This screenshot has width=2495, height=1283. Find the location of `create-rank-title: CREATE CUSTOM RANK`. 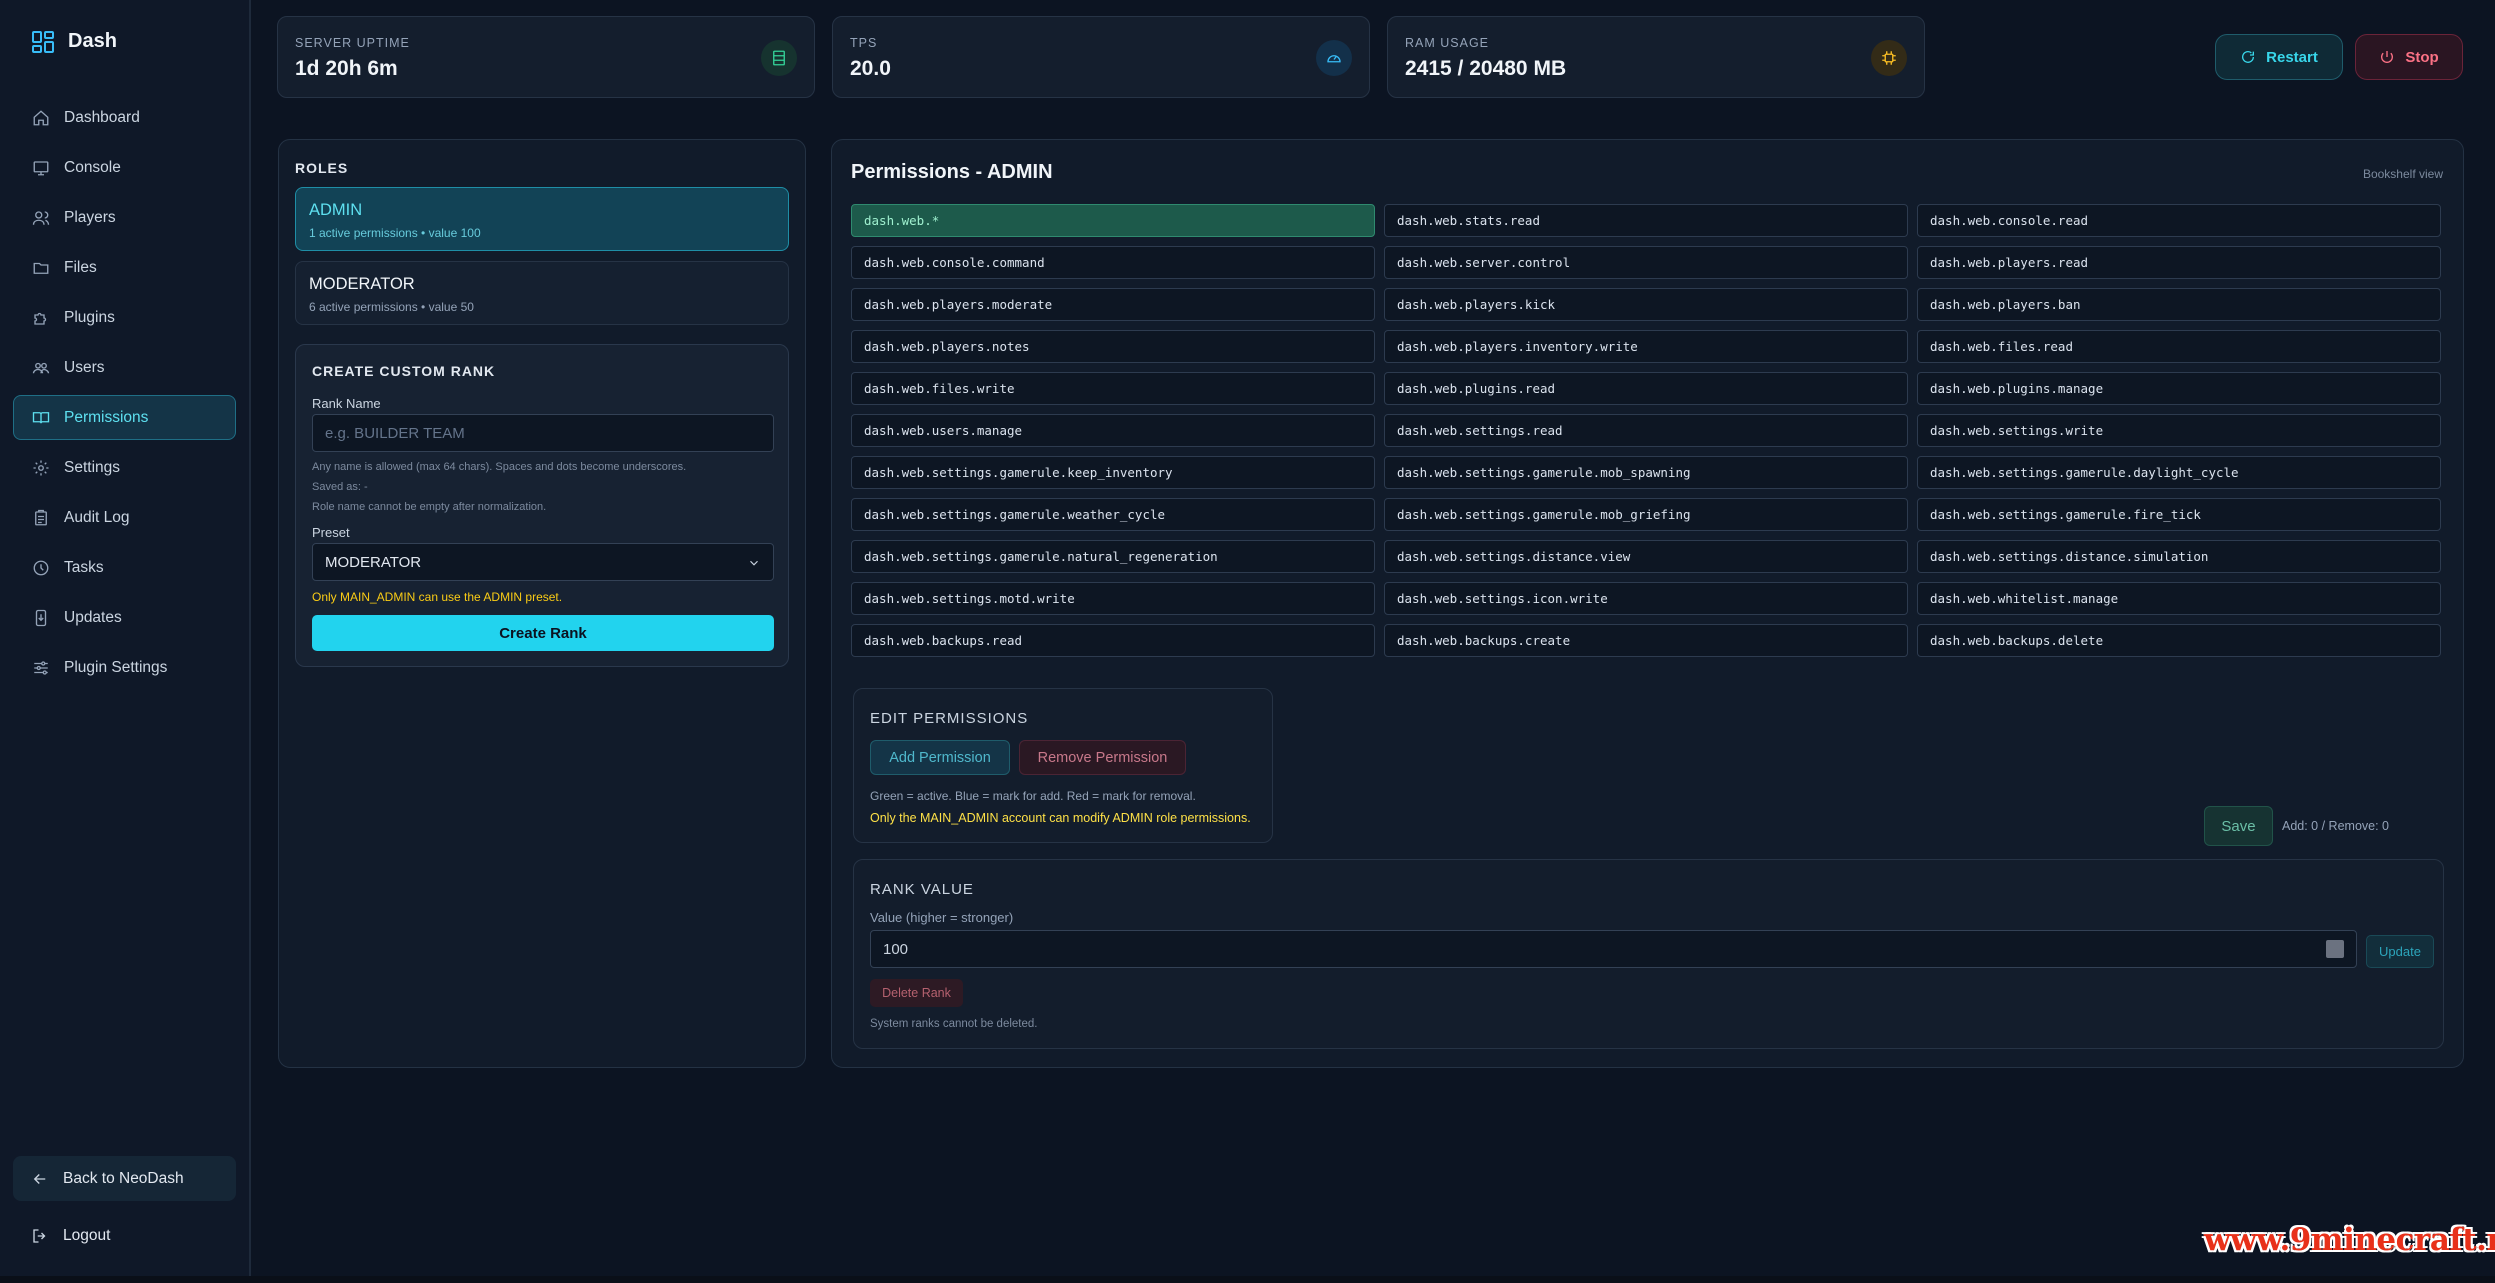

create-rank-title: CREATE CUSTOM RANK is located at coordinates (404, 371).